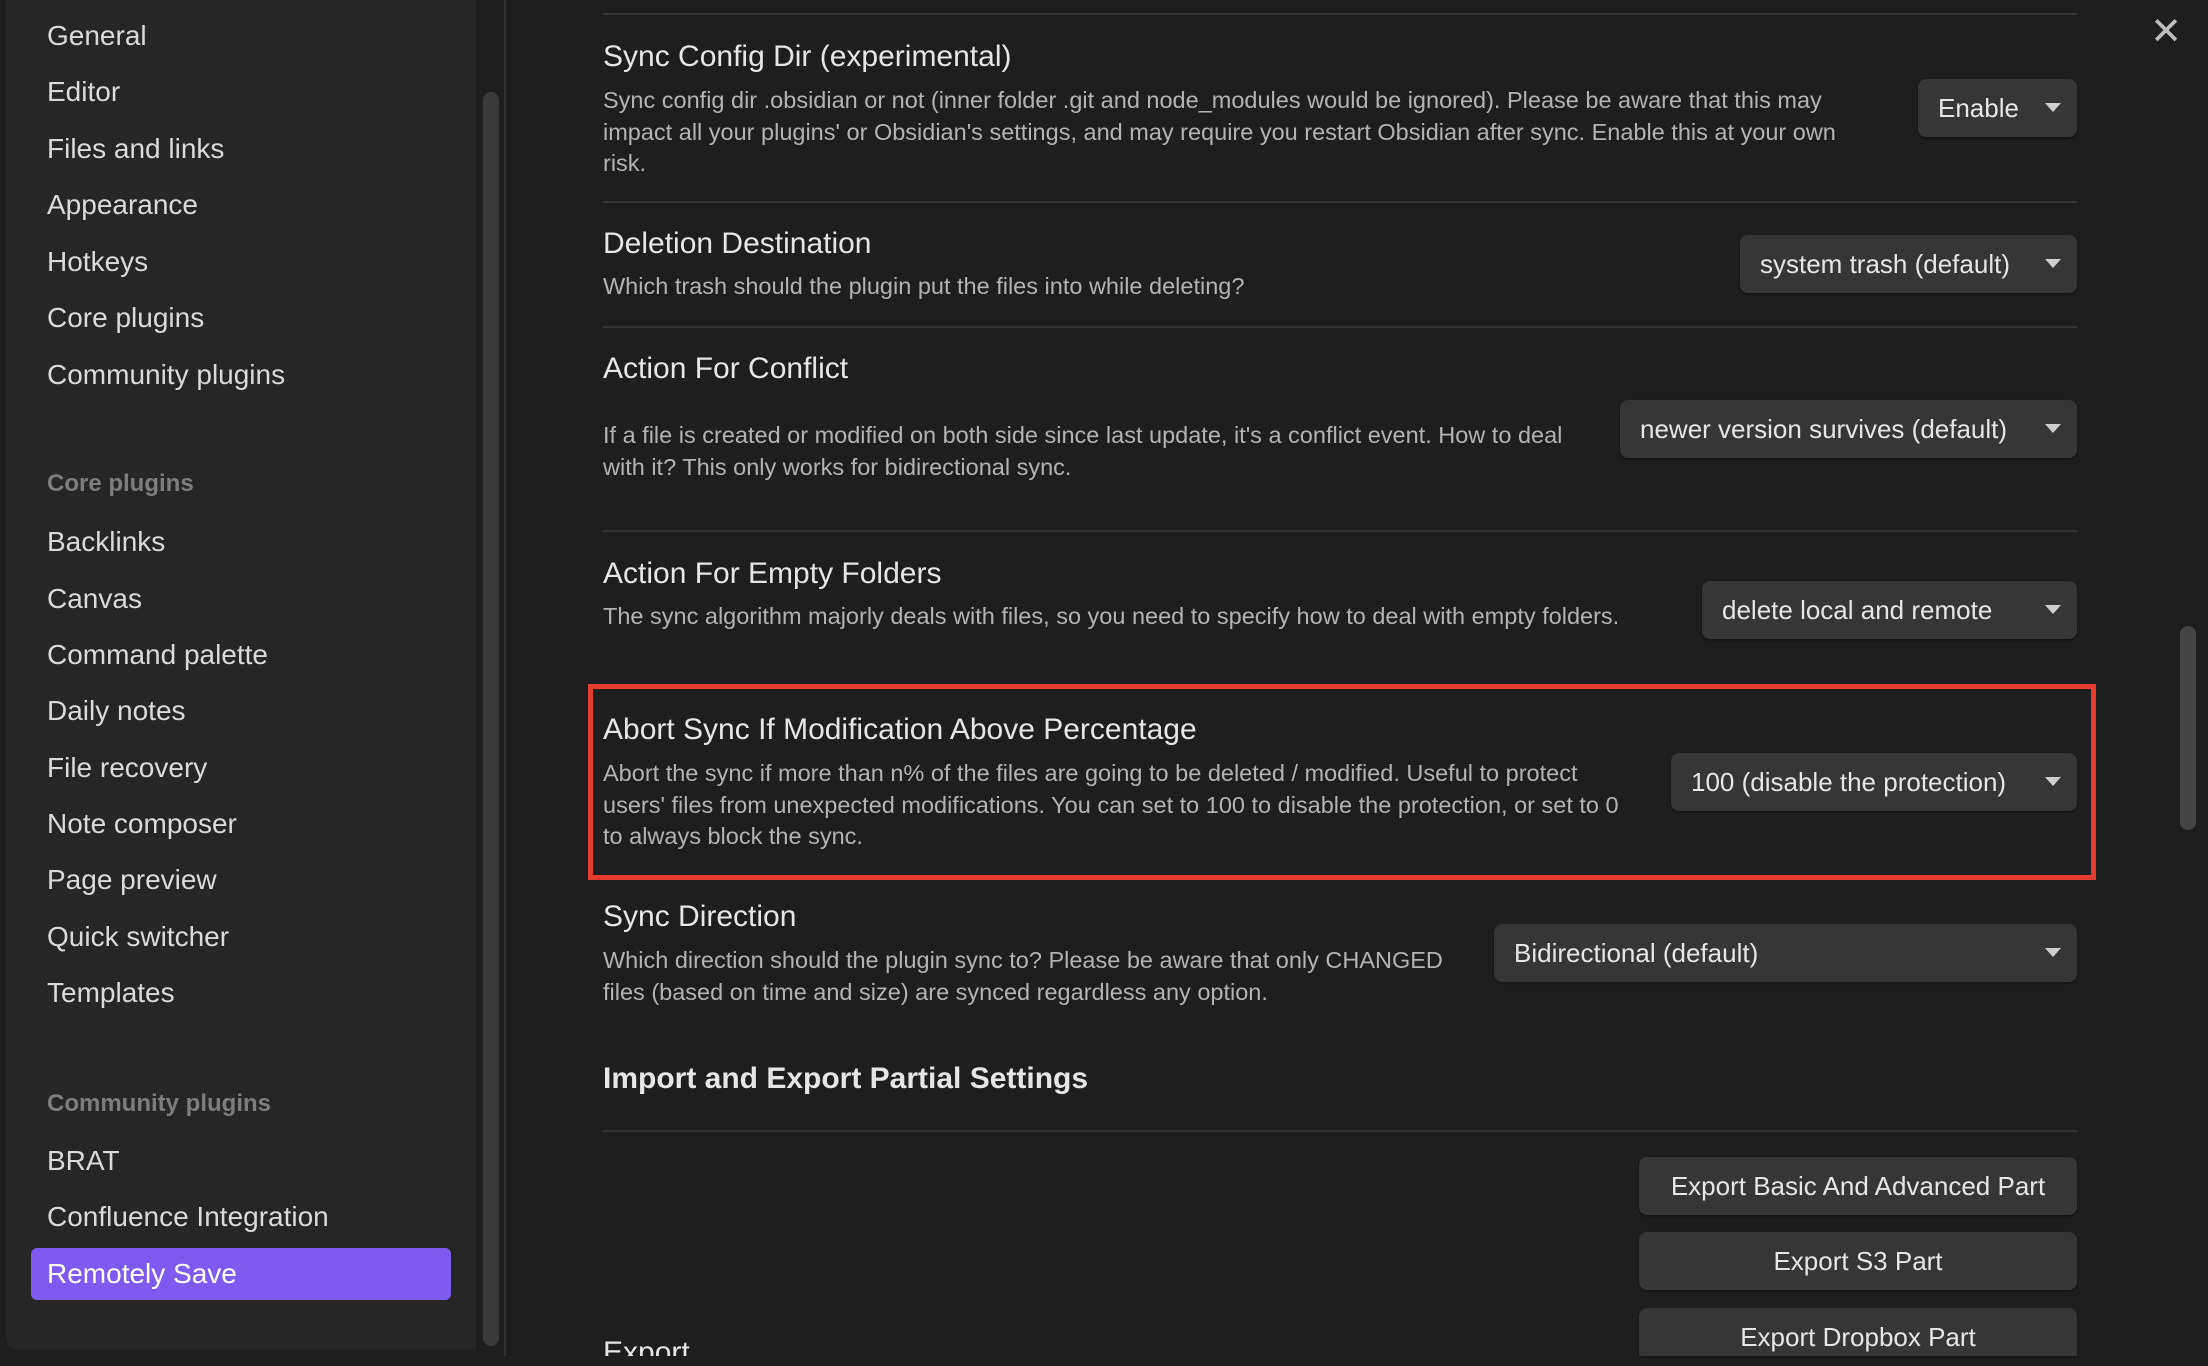 The height and width of the screenshot is (1366, 2208). I want to click on sidebar-heading-core-plugins: Core plugins, so click(120, 483).